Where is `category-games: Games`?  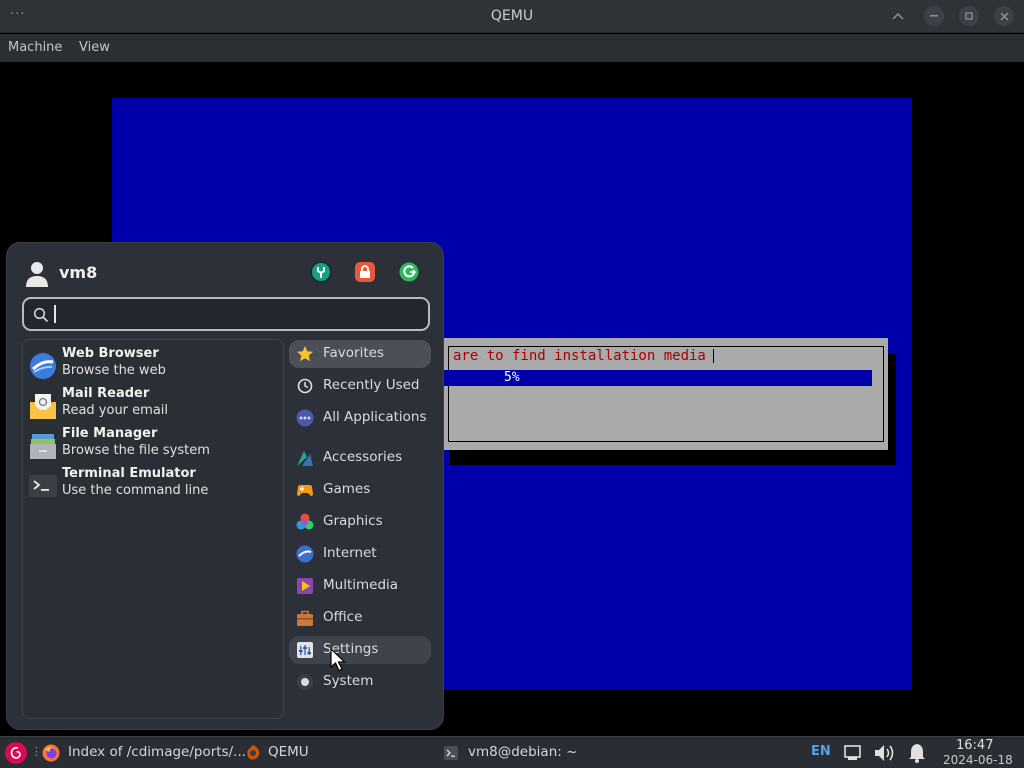 category-games: Games is located at coordinates (360, 490).